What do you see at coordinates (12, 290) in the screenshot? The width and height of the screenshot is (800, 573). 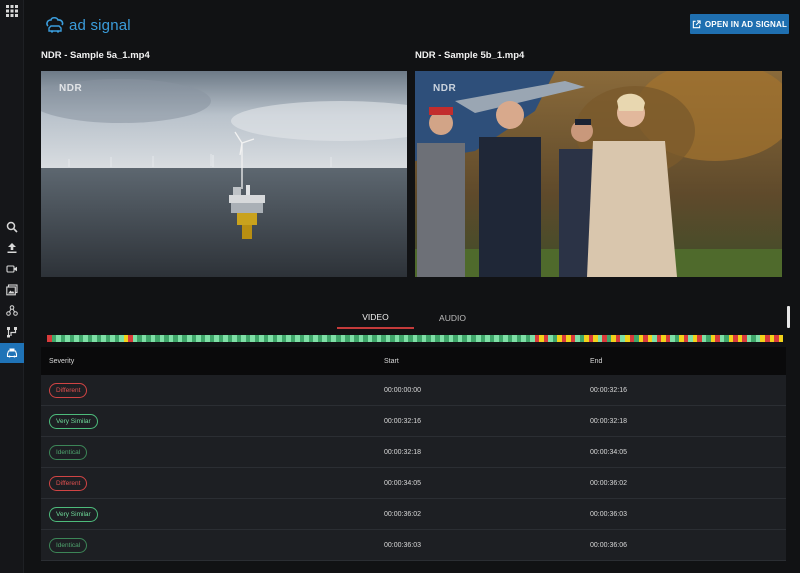 I see `image-library-icon` at bounding box center [12, 290].